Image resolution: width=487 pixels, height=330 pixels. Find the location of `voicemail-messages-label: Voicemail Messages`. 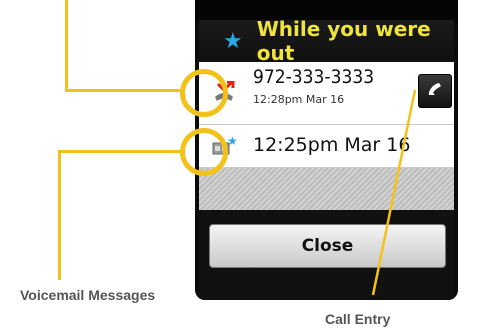

voicemail-messages-label: Voicemail Messages is located at coordinates (88, 295).